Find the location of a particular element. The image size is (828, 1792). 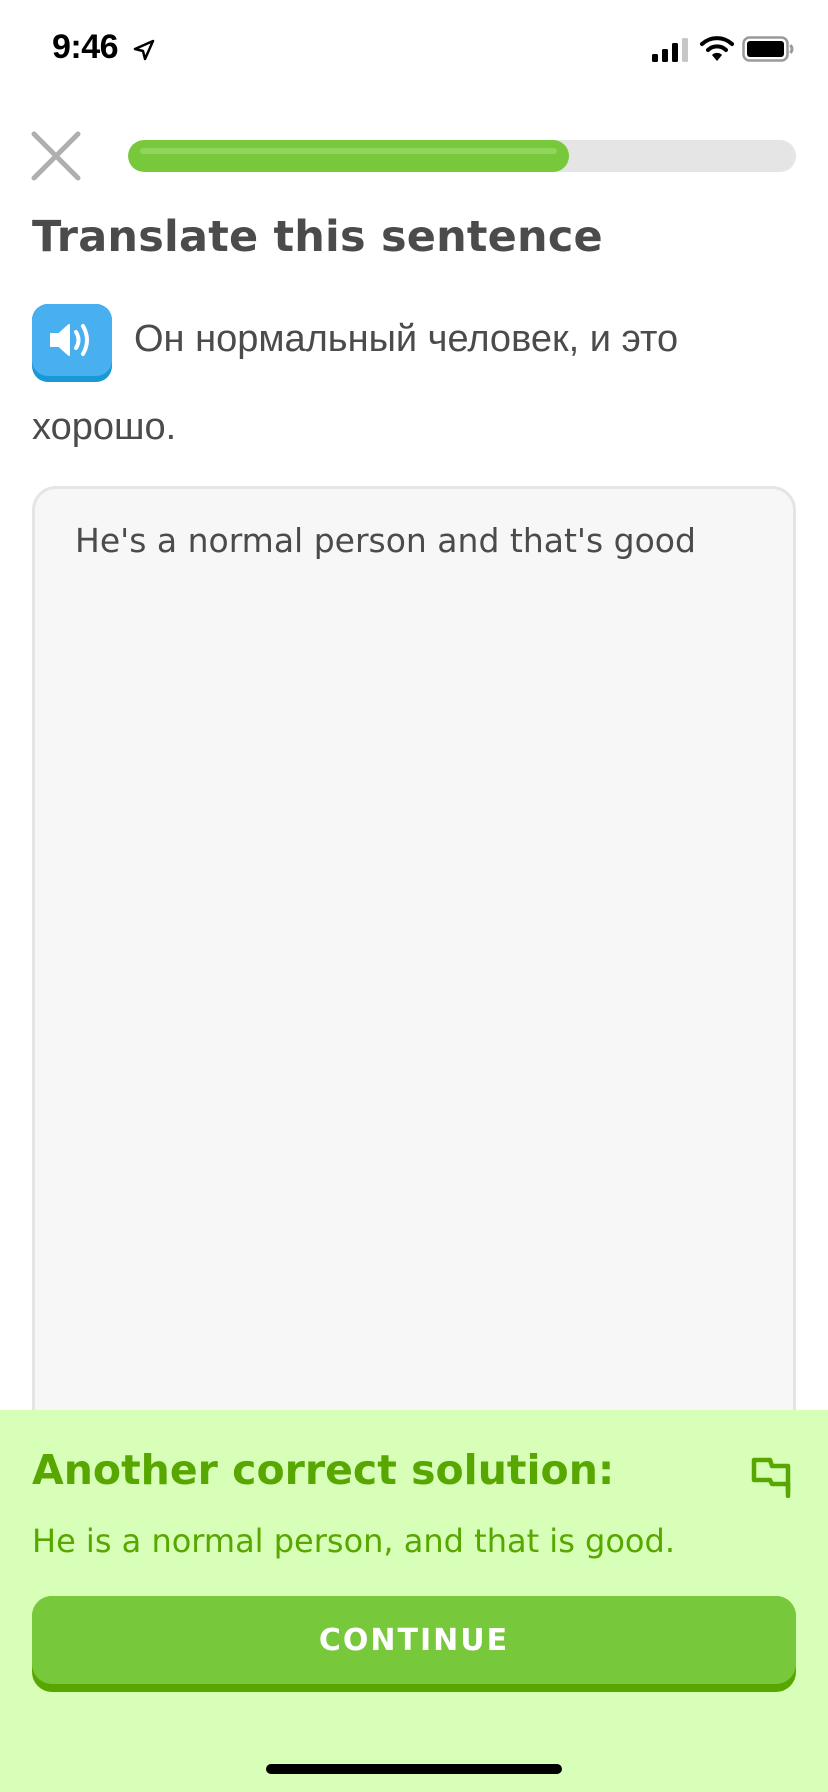

status-time: 9:46 is located at coordinates (85, 47).